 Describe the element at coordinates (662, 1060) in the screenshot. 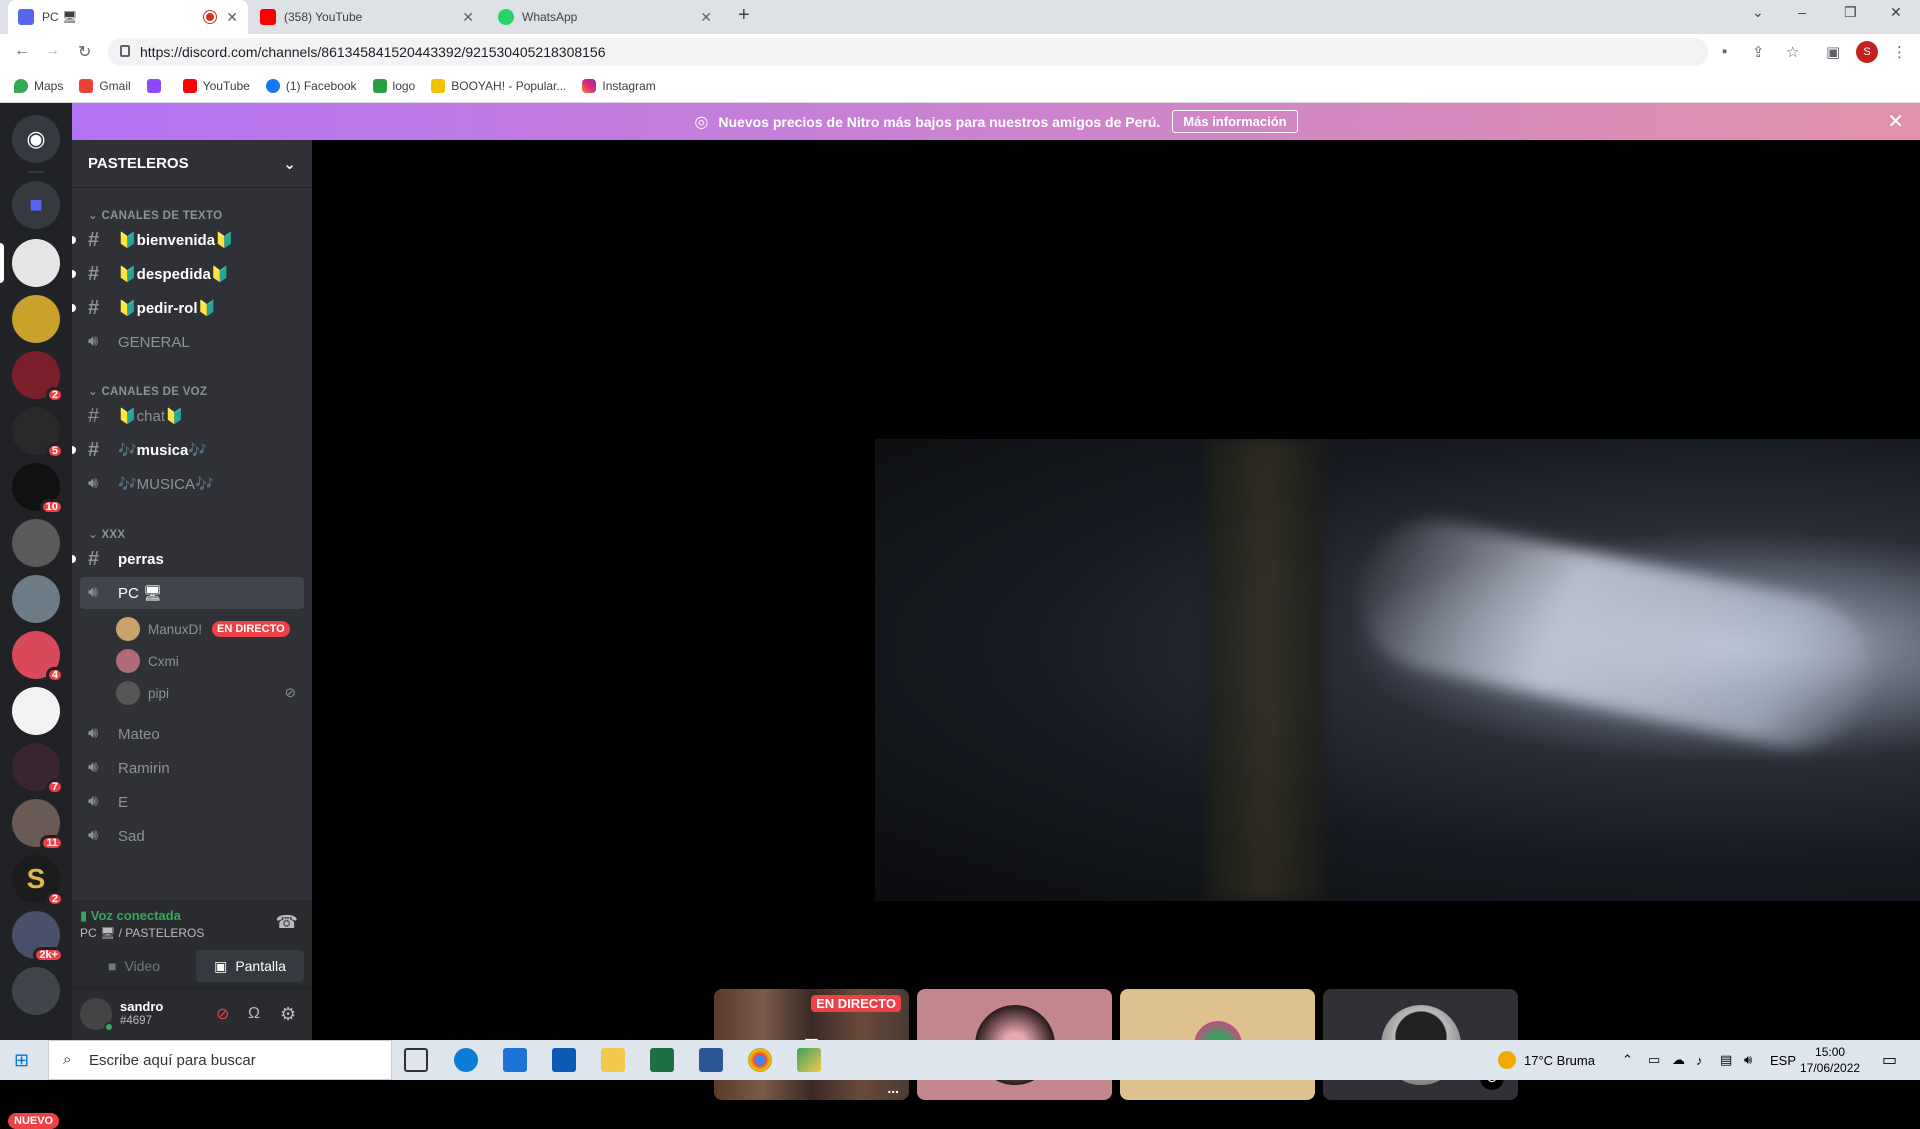

I see `excel-icon` at that location.